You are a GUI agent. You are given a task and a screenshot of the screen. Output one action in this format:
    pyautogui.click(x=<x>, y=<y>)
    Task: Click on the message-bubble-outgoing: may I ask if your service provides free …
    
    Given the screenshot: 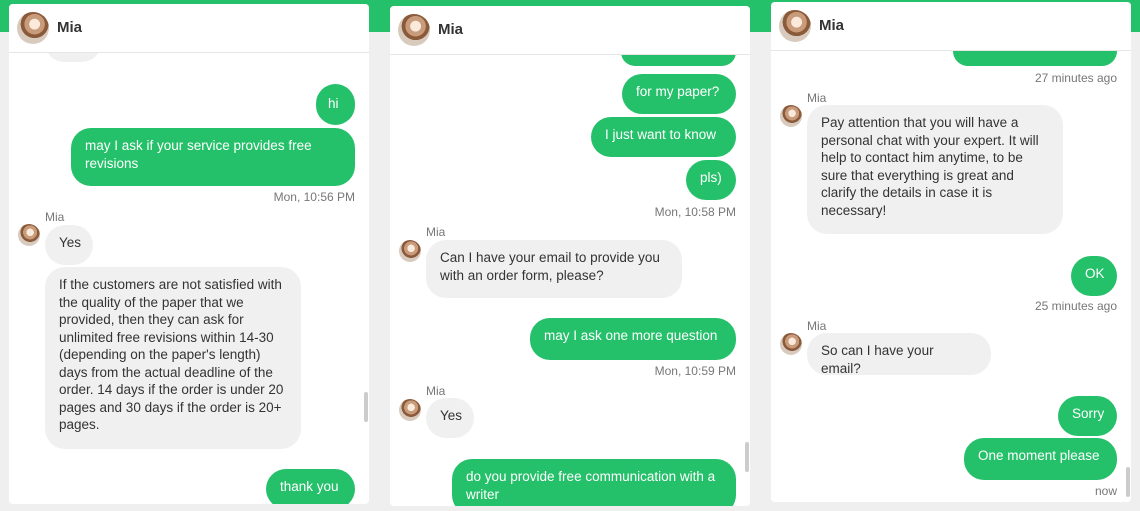 What is the action you would take?
    pyautogui.click(x=213, y=157)
    